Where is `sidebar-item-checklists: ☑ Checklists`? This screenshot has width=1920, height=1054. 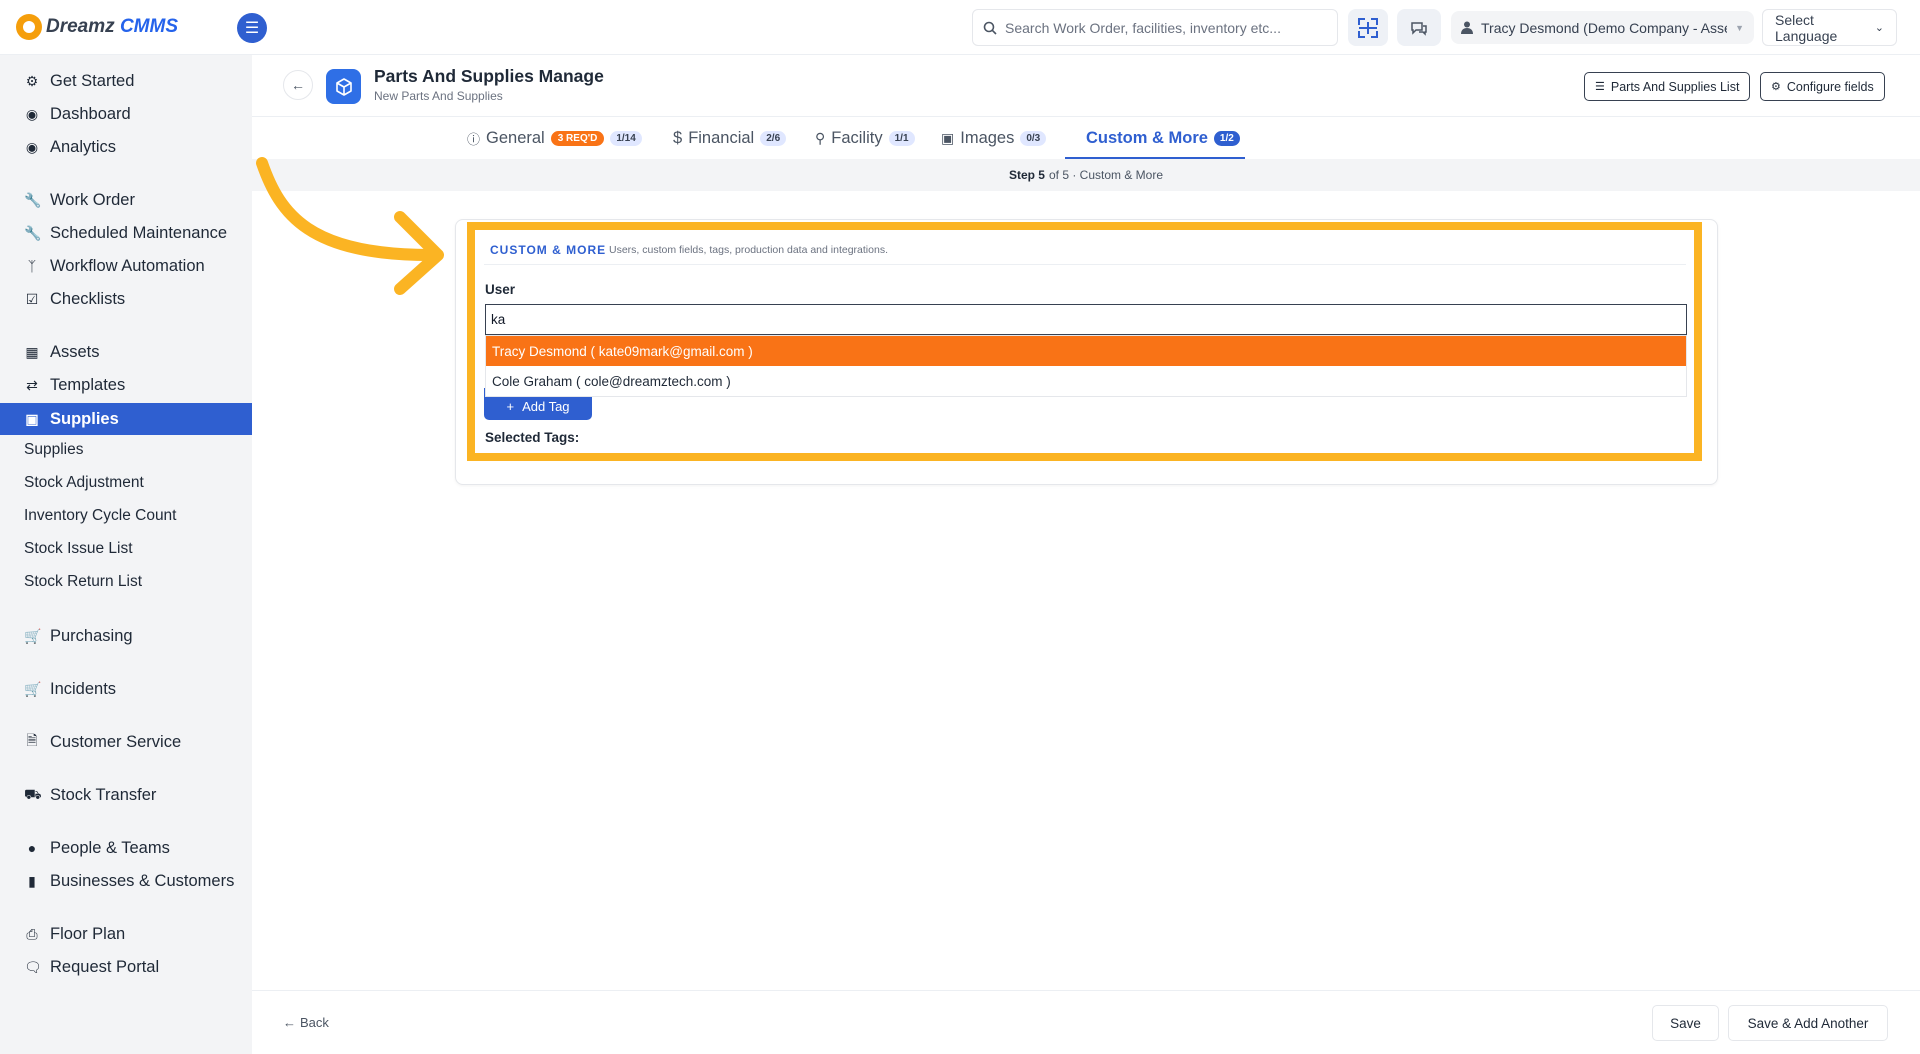
sidebar-item-checklists: ☑ Checklists is located at coordinates (126, 299).